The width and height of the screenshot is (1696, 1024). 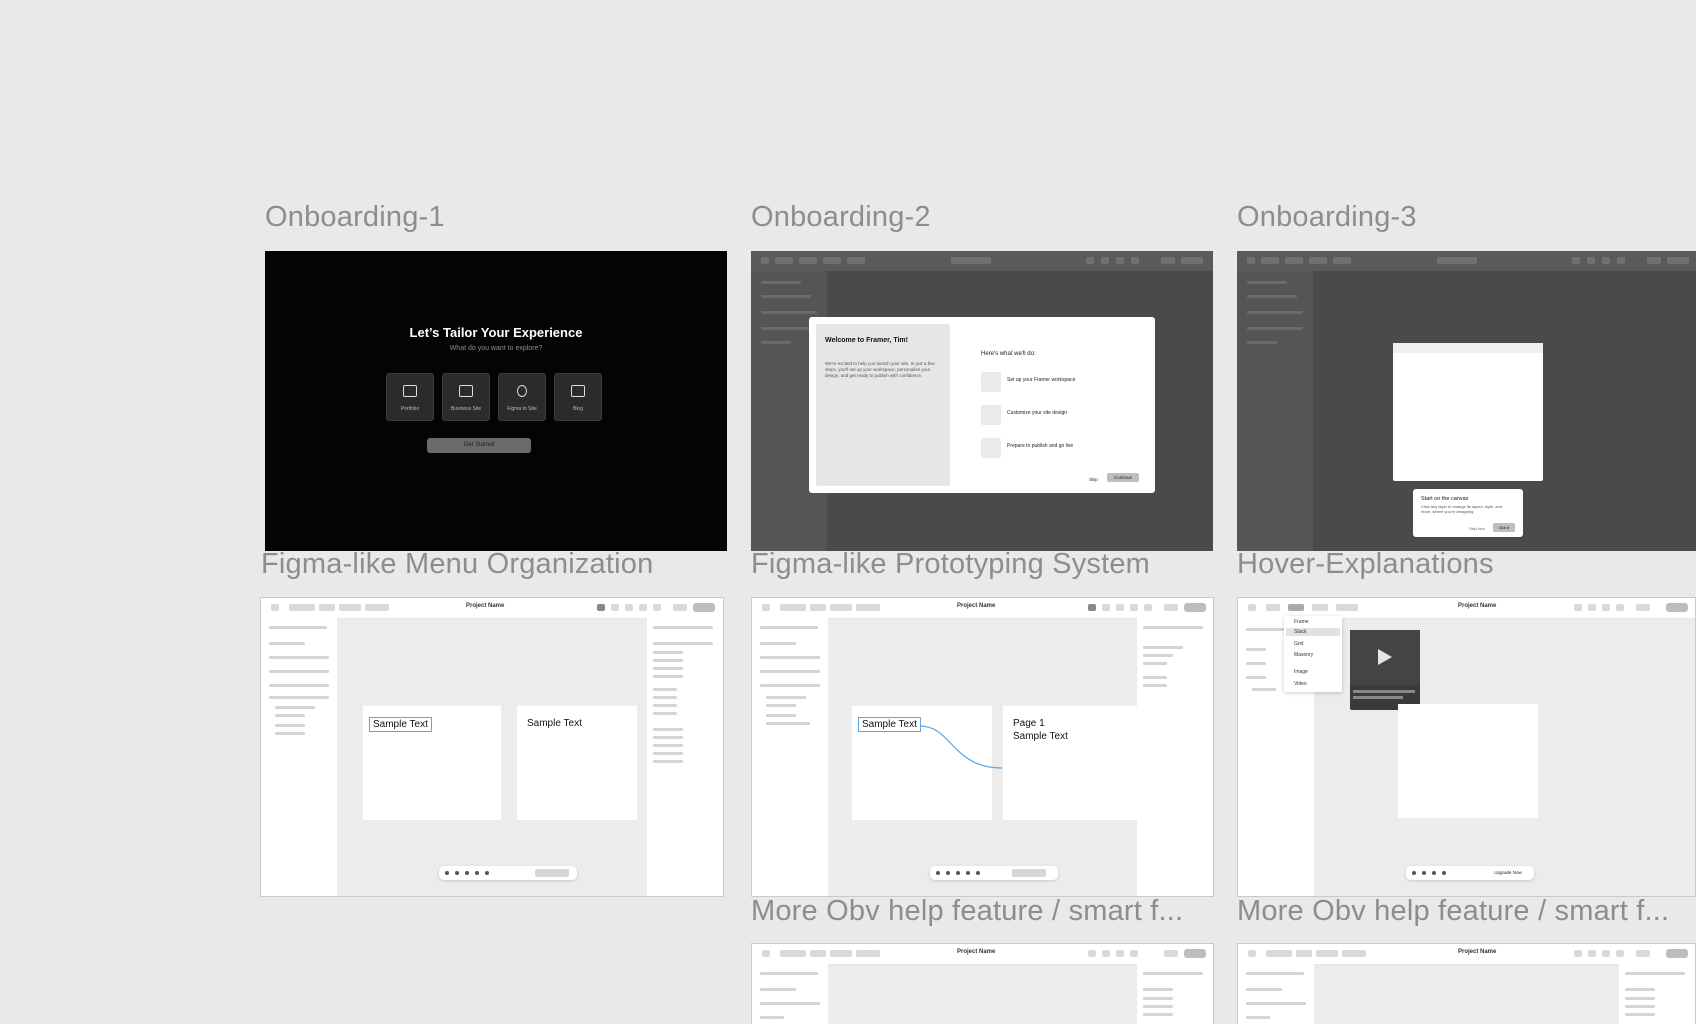 I want to click on portfolio-icon, so click(x=410, y=391).